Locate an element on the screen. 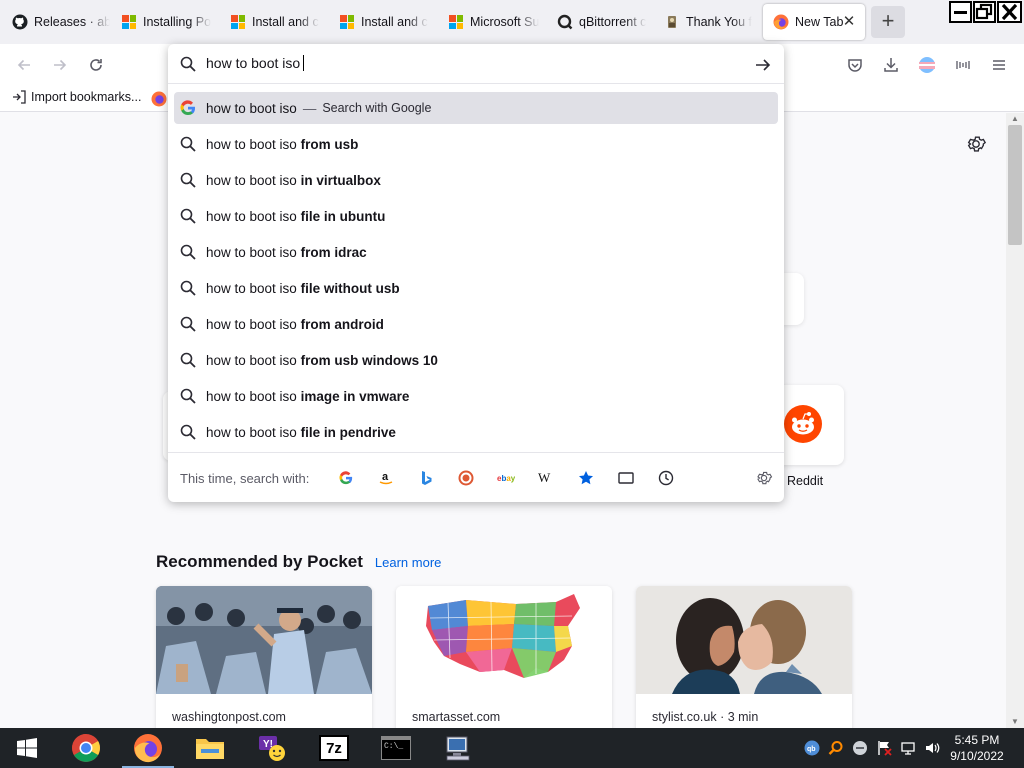  search-suggestion: how to boot iso file in ubuntu is located at coordinates (476, 216).